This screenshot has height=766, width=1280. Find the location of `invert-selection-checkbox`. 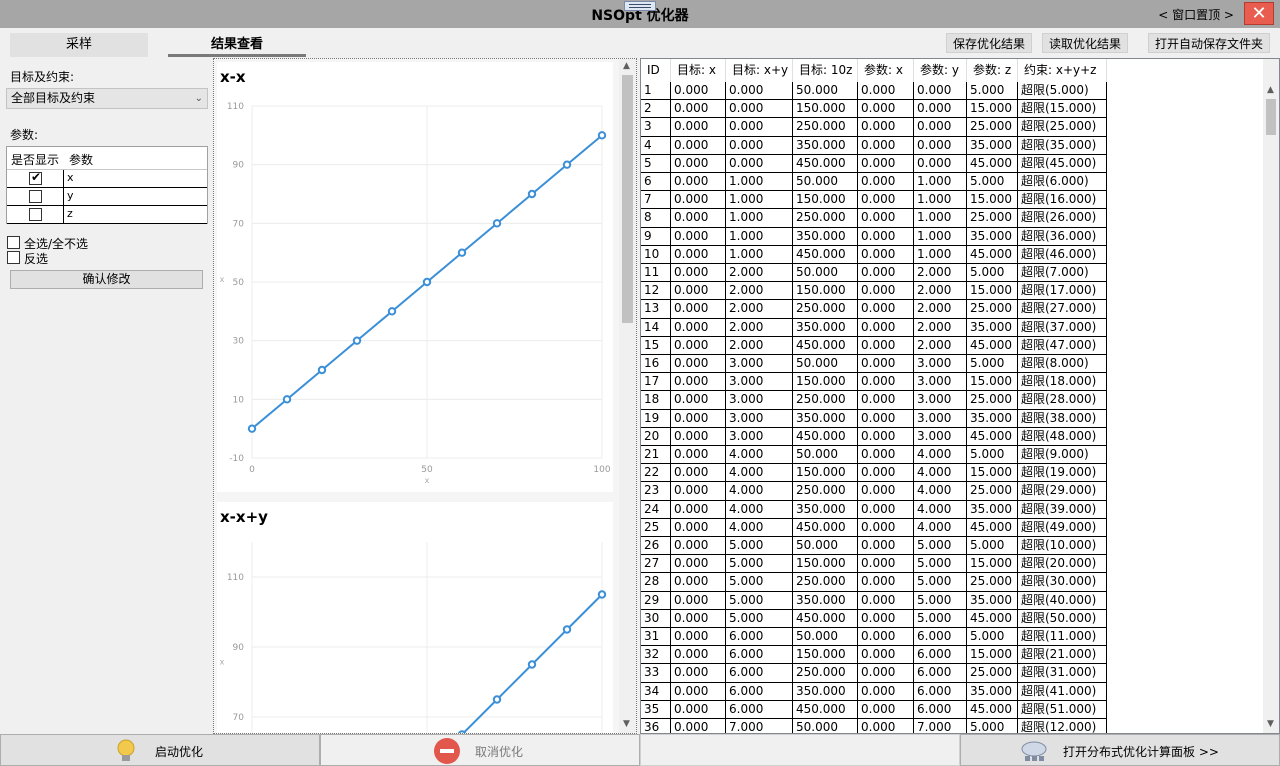

invert-selection-checkbox is located at coordinates (13, 257).